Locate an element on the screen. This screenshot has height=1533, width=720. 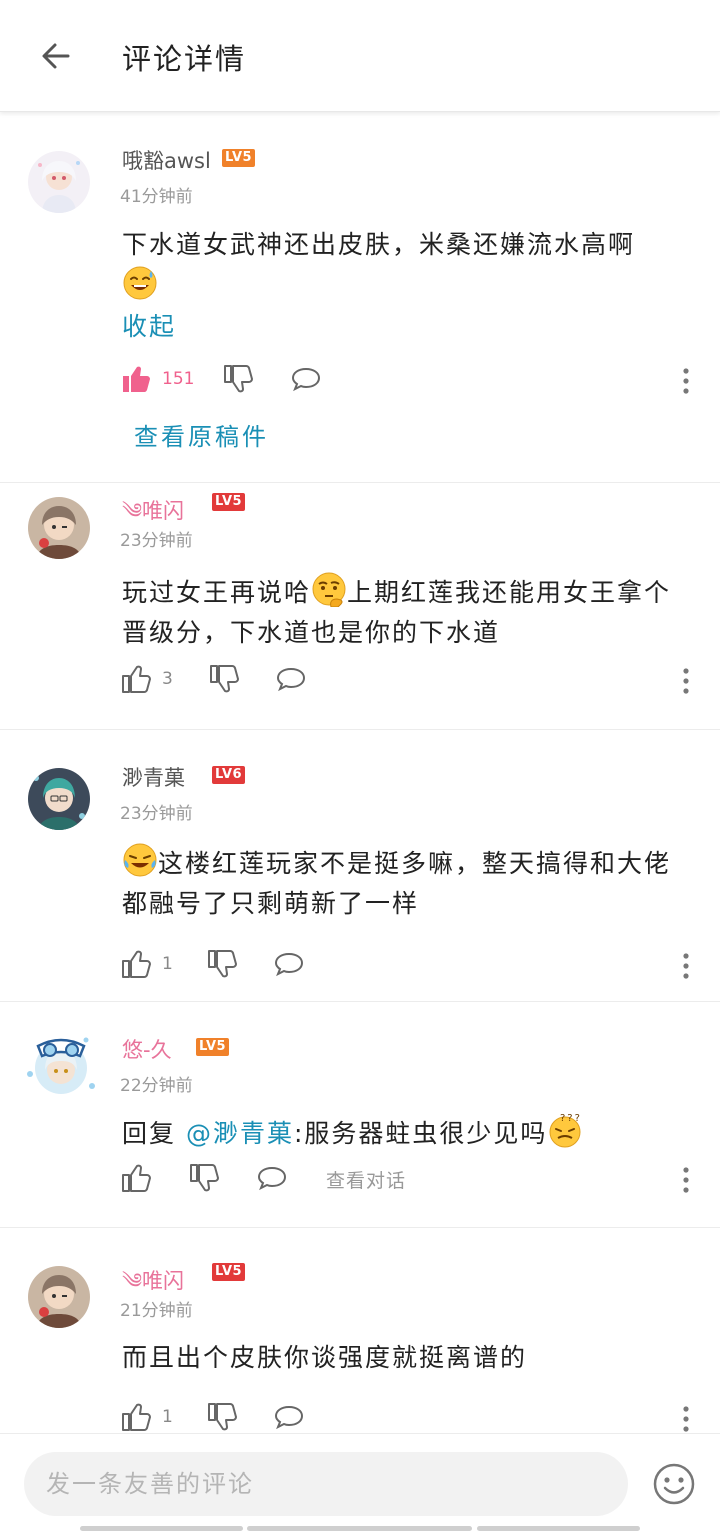
collapse-link: 收起 is located at coordinates (149, 325).